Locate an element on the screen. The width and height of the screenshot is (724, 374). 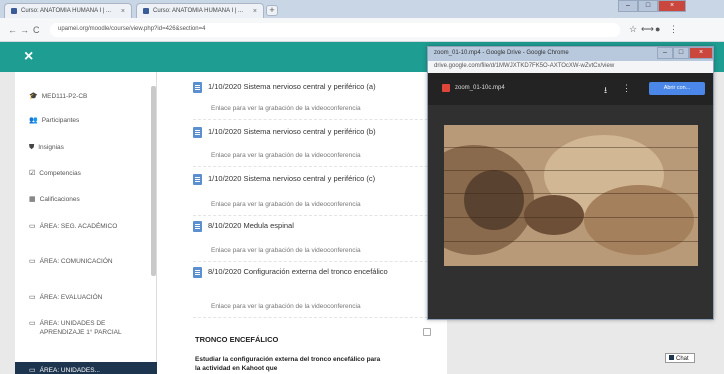
sidebar-item-comunicacion: ▭ ÁREA: COMUNICACIÓN is located at coordinates (84, 261).